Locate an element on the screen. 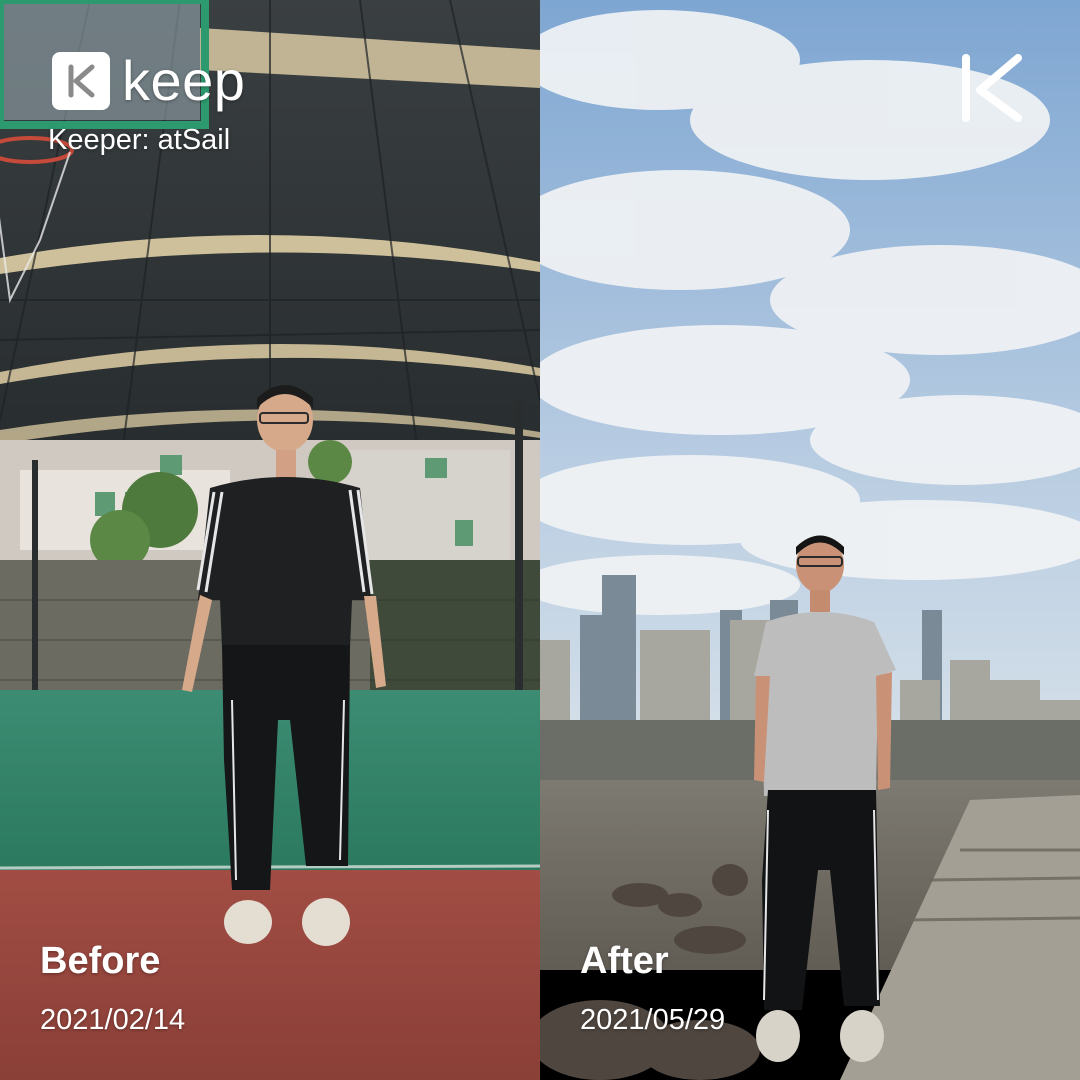 This screenshot has height=1080, width=1080. keep-brand-badge: keep is located at coordinates (148, 81).